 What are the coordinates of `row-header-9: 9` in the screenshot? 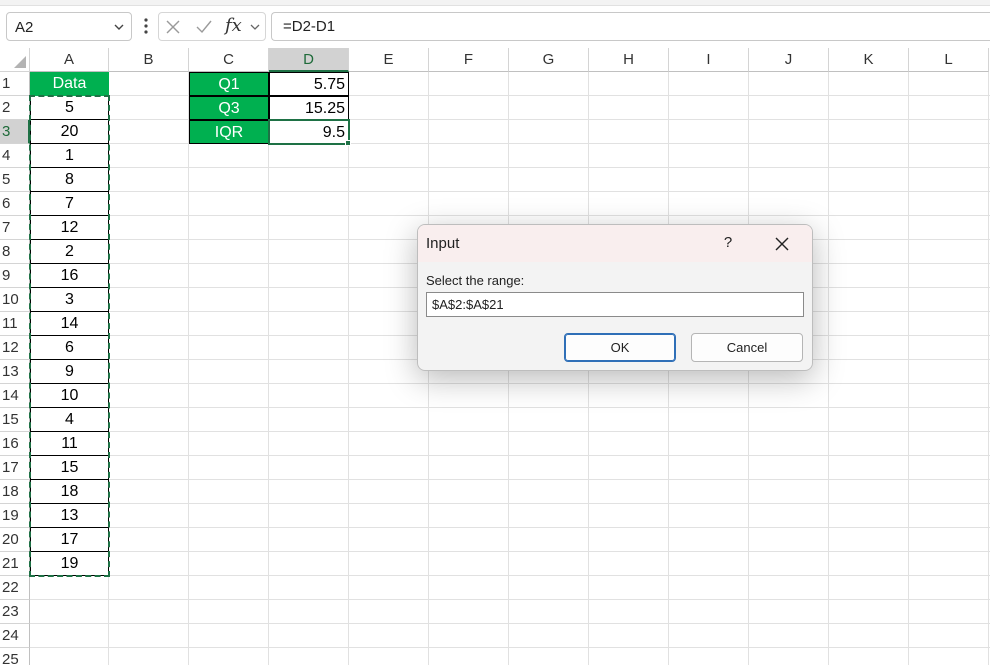 It's located at (15, 276).